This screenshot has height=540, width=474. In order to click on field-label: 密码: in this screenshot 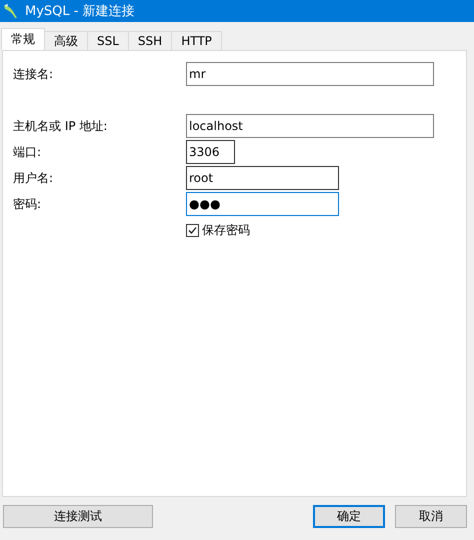, I will do `click(27, 204)`.